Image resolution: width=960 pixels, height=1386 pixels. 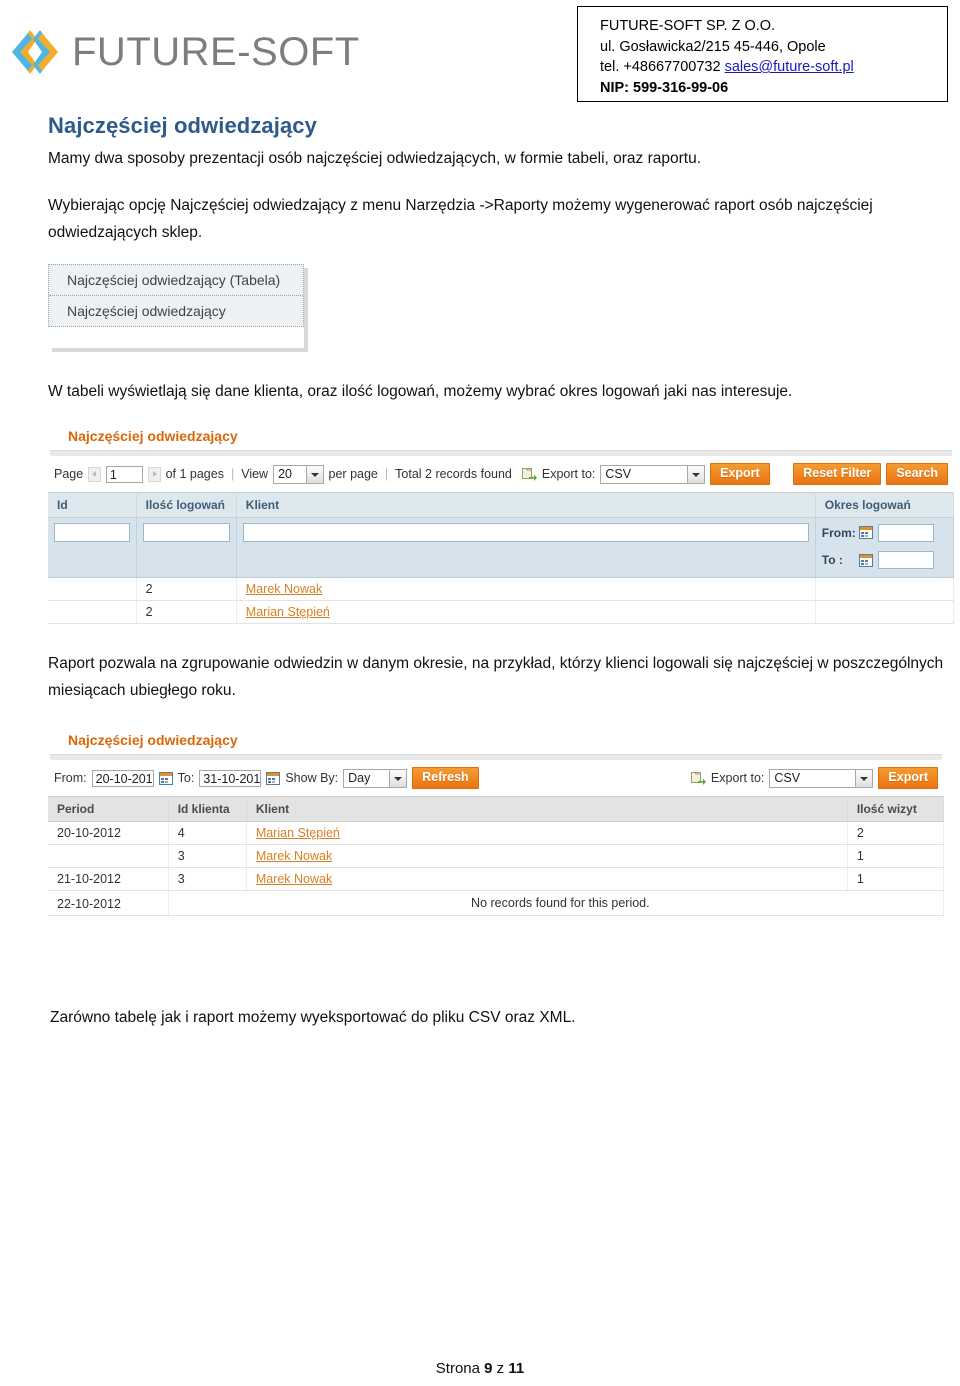 What do you see at coordinates (207, 809) in the screenshot?
I see `column-header-client-id: Id klienta` at bounding box center [207, 809].